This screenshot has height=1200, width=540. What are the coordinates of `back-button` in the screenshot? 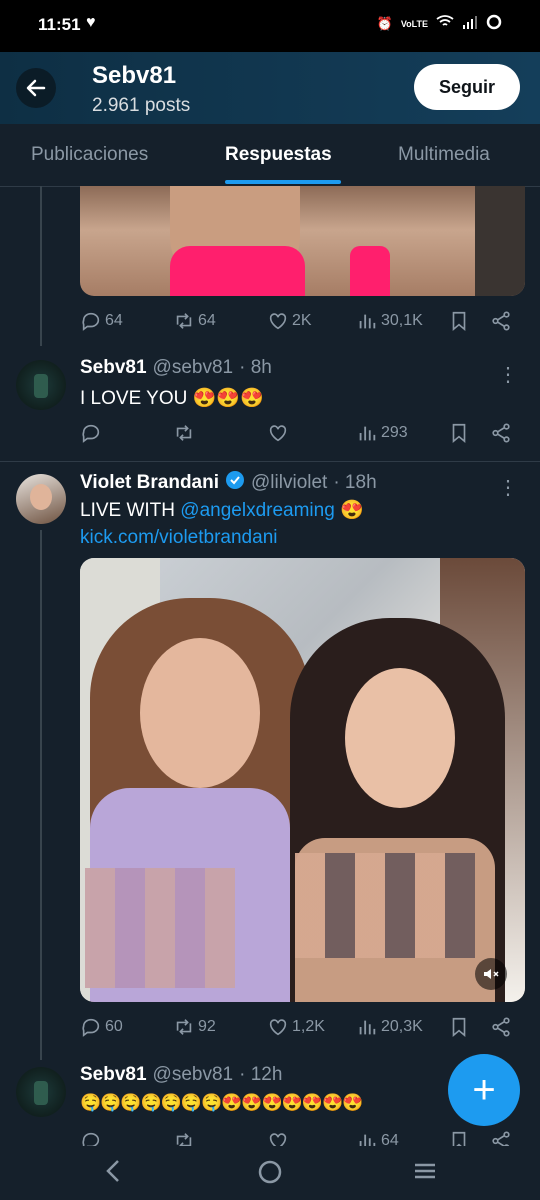 It's located at (36, 88).